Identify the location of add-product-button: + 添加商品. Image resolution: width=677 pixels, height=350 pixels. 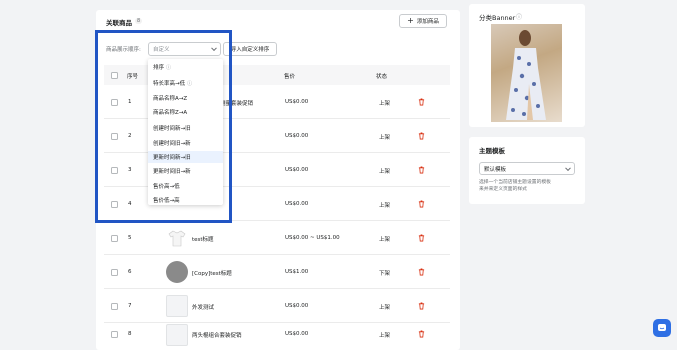
(423, 21).